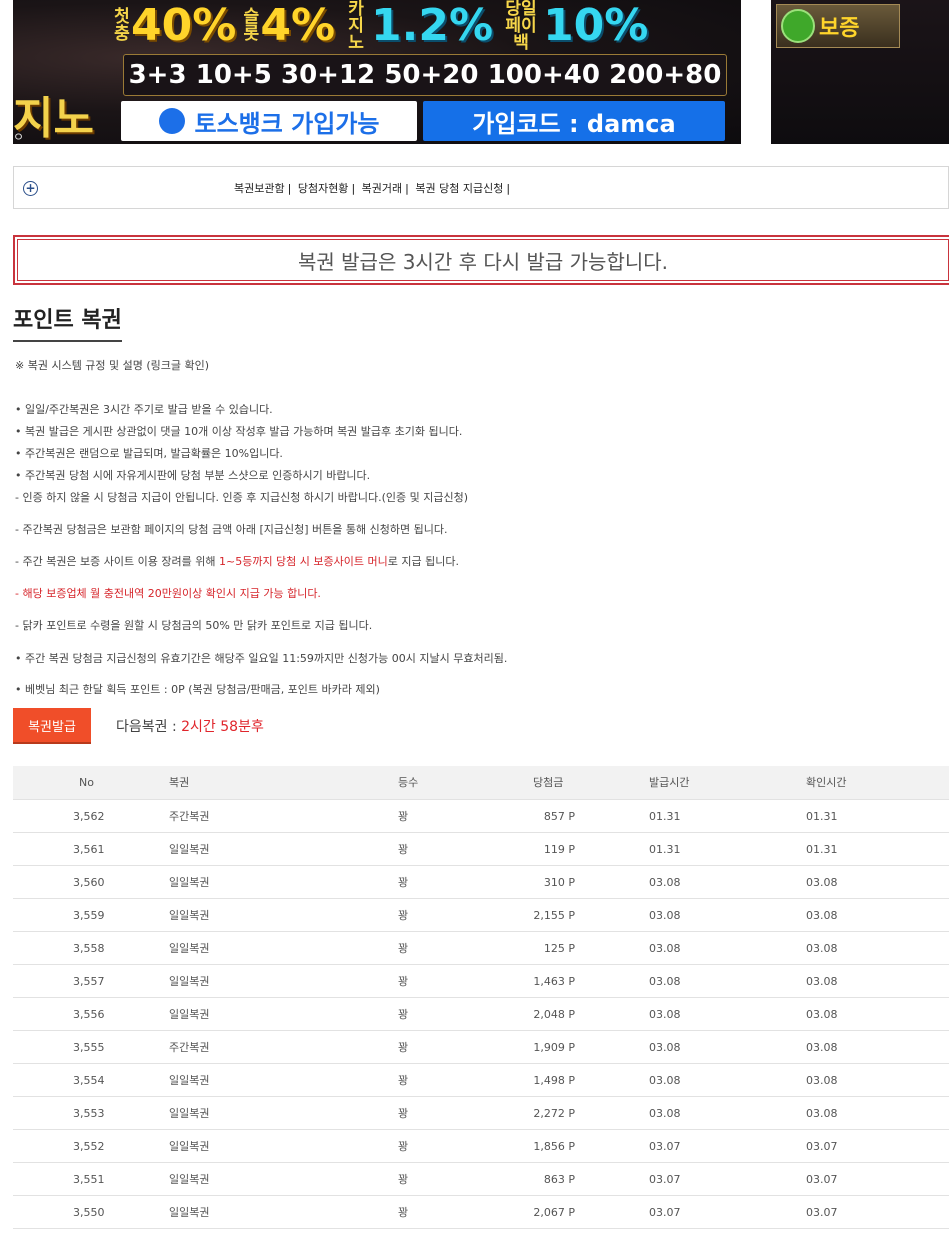  I want to click on cell-no: 3,562, so click(89, 816).